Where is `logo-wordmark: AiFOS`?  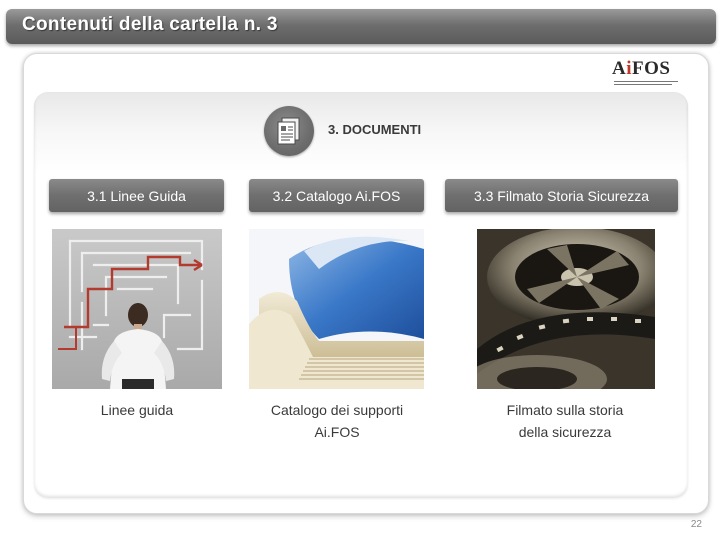 logo-wordmark: AiFOS is located at coordinates (641, 68).